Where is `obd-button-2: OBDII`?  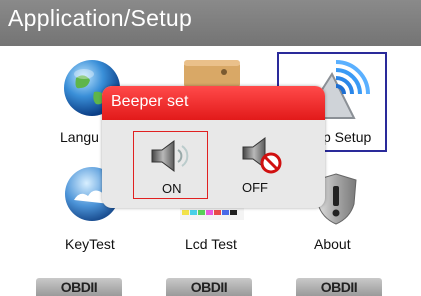
obd-button-2: OBDII is located at coordinates (209, 287).